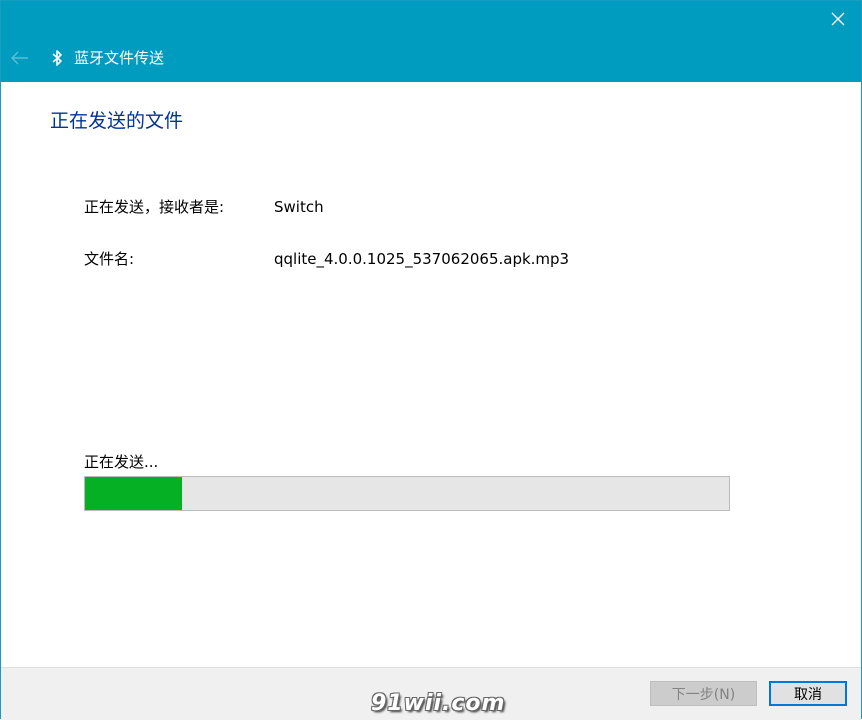  What do you see at coordinates (299, 207) in the screenshot?
I see `recipient-value: Switch` at bounding box center [299, 207].